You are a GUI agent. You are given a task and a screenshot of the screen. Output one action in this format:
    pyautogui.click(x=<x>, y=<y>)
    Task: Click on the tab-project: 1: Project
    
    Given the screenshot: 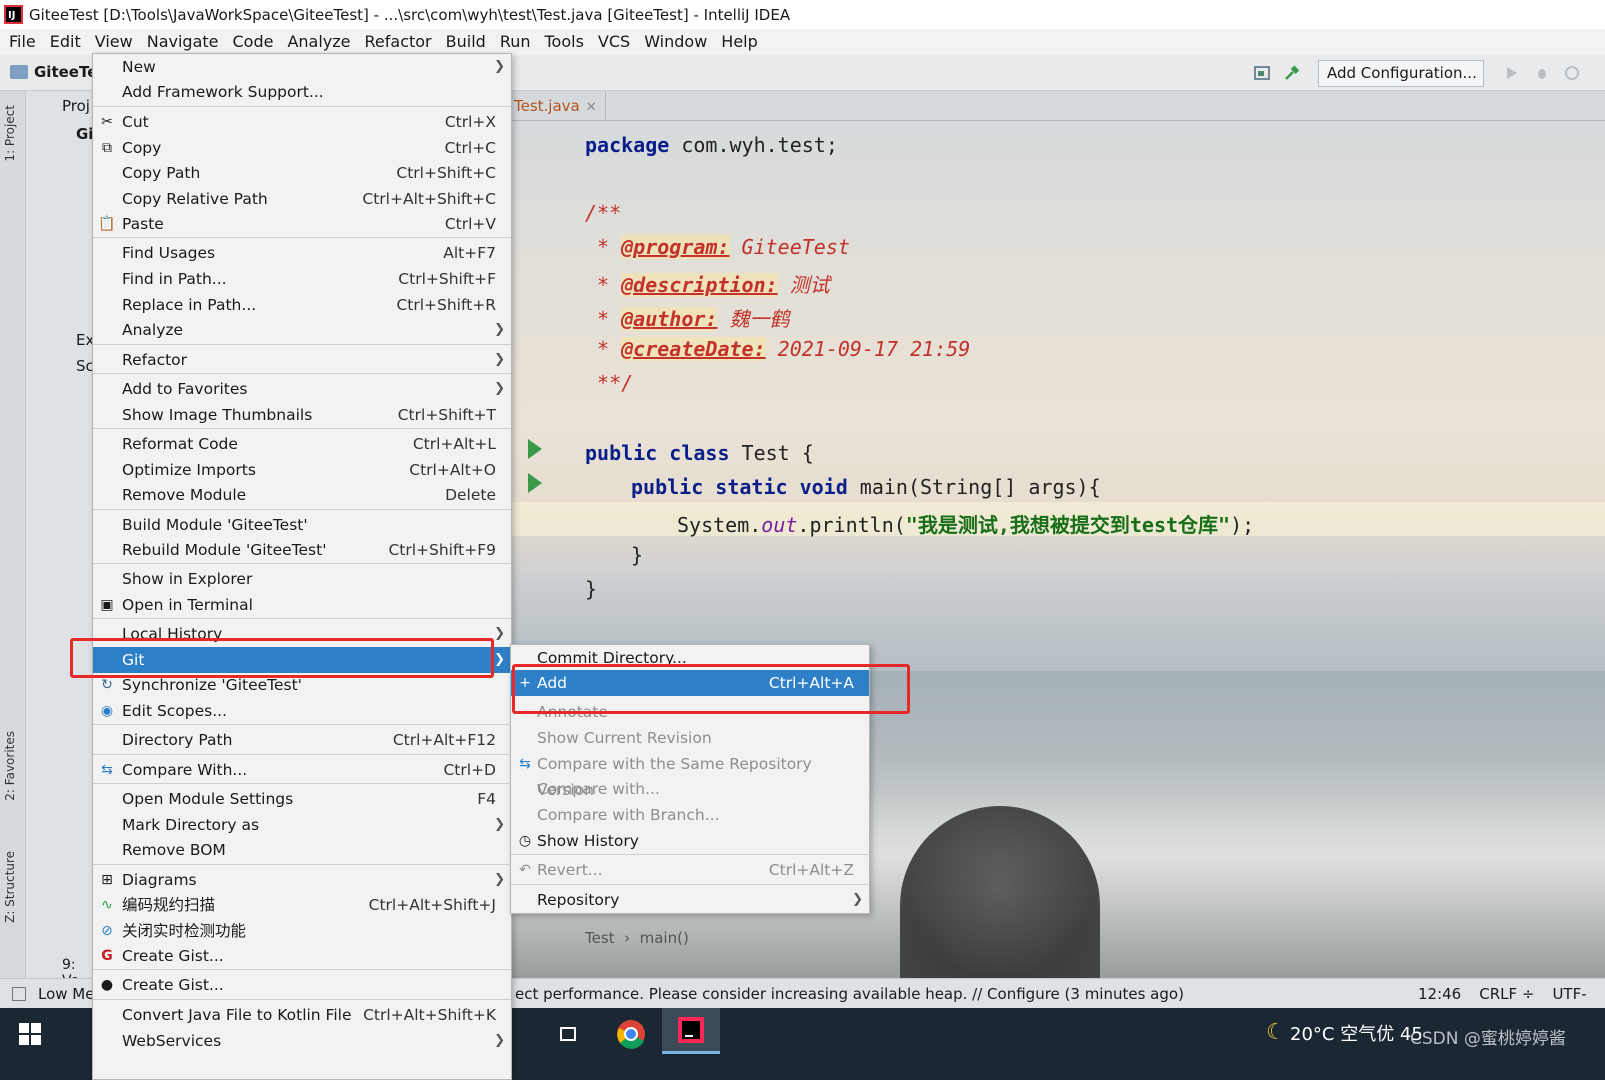 What is the action you would take?
    pyautogui.click(x=10, y=133)
    